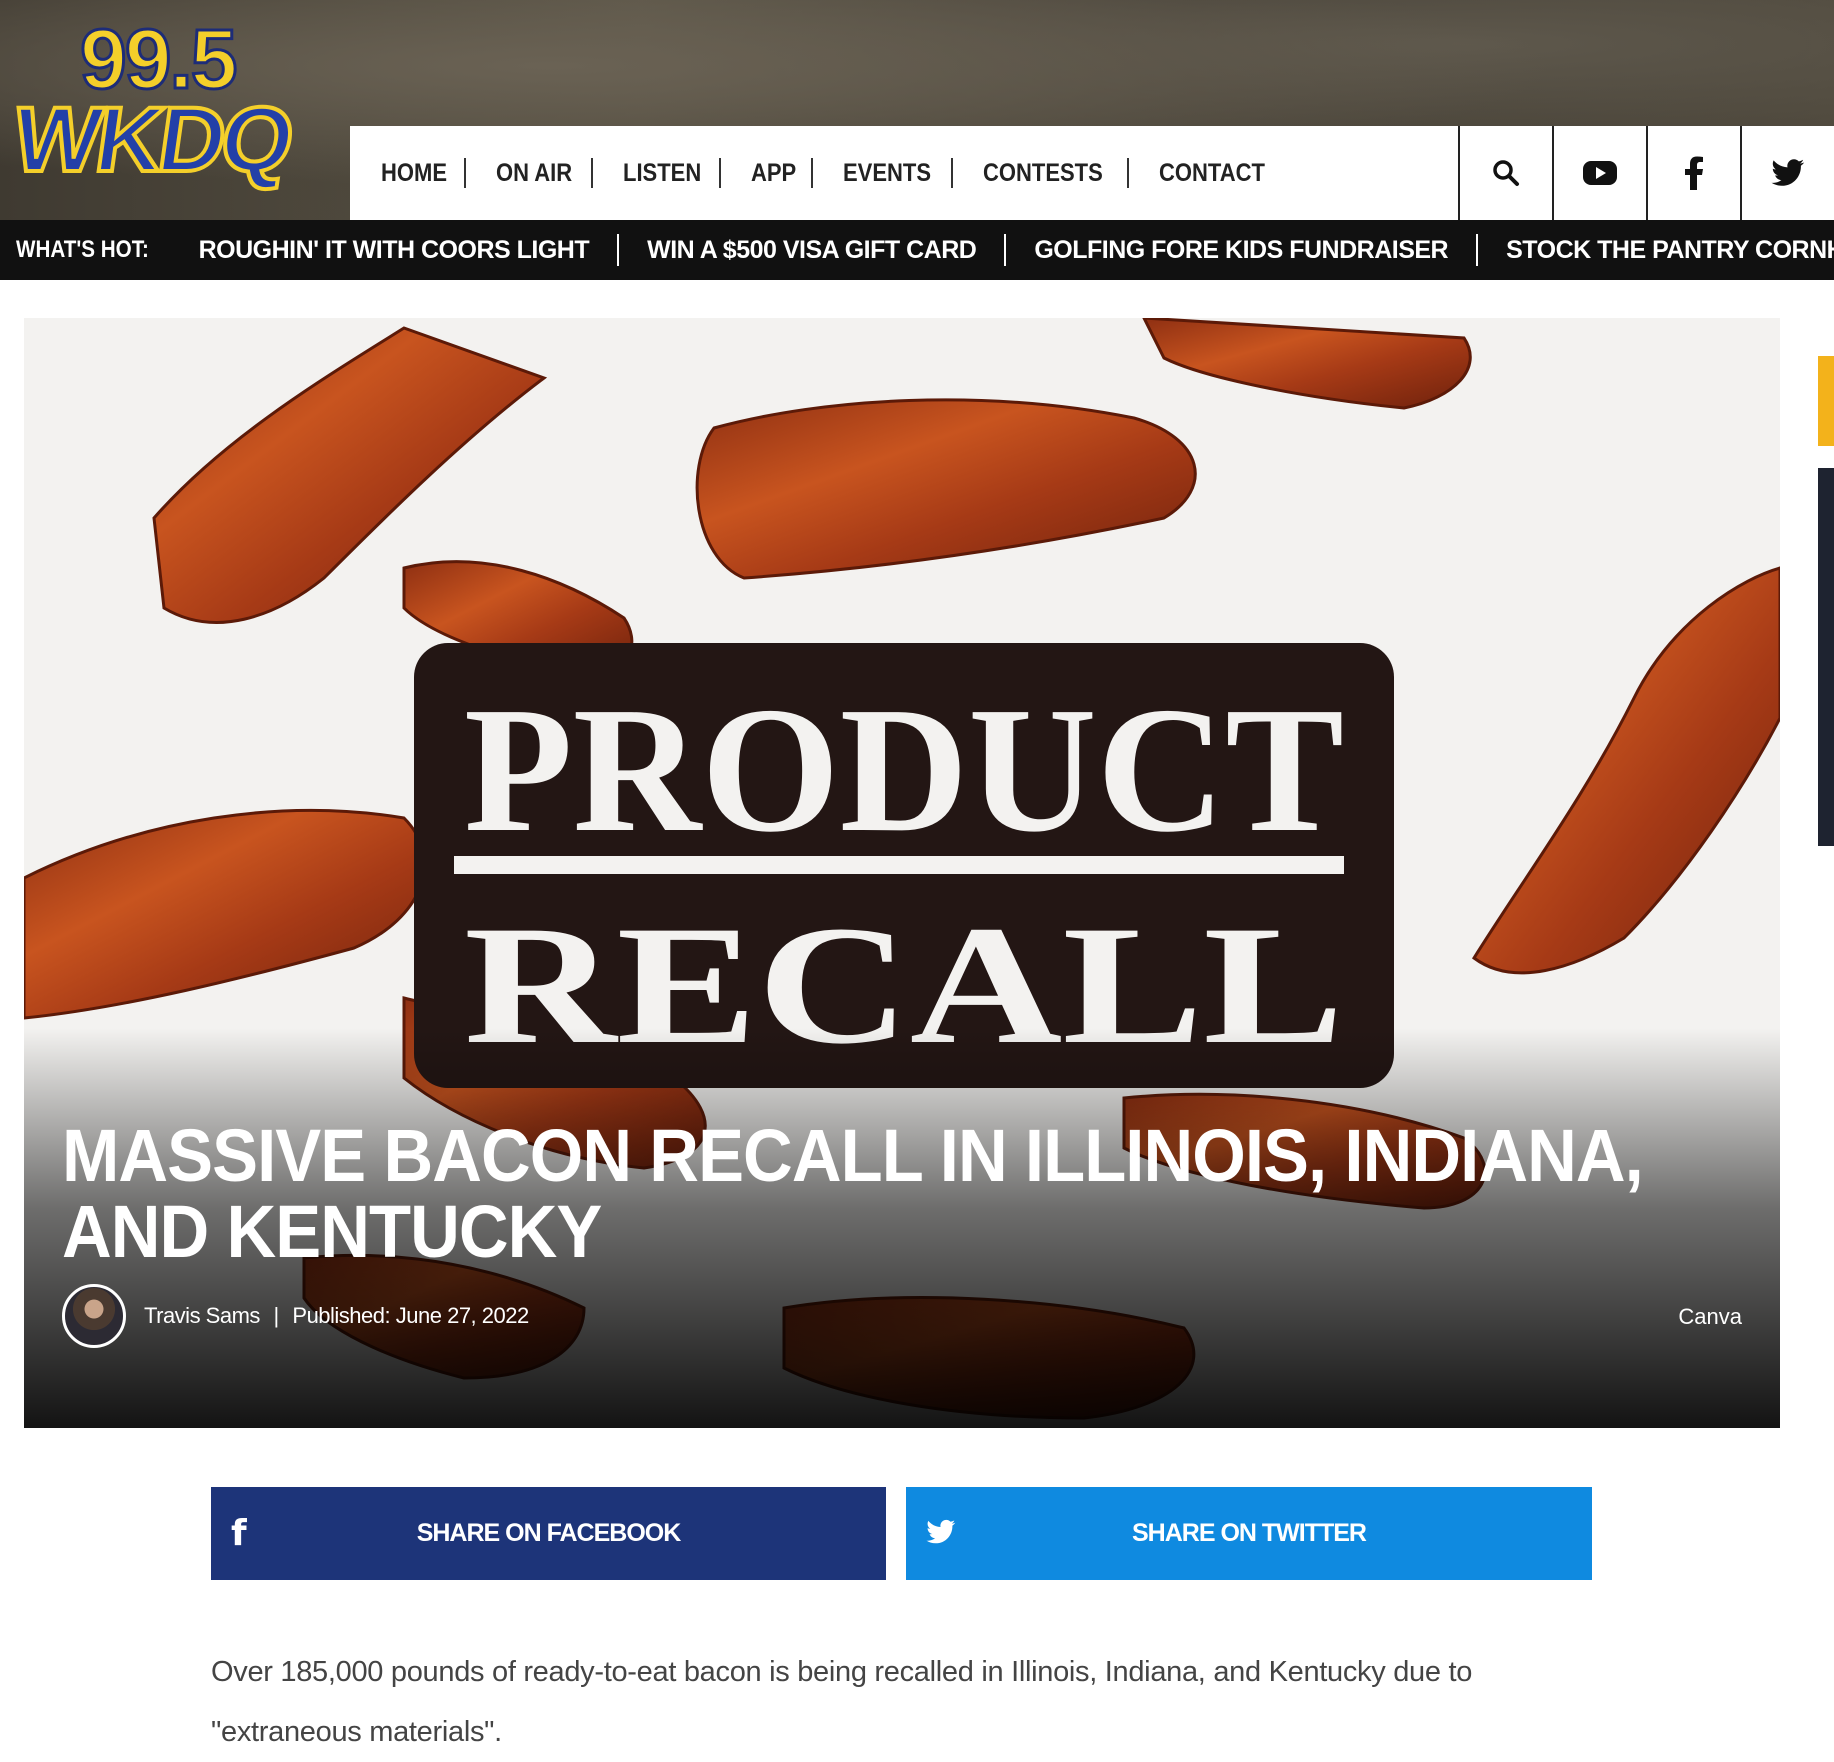  I want to click on share-facebook-label: SHARE ON FACEBOOK, so click(549, 1533).